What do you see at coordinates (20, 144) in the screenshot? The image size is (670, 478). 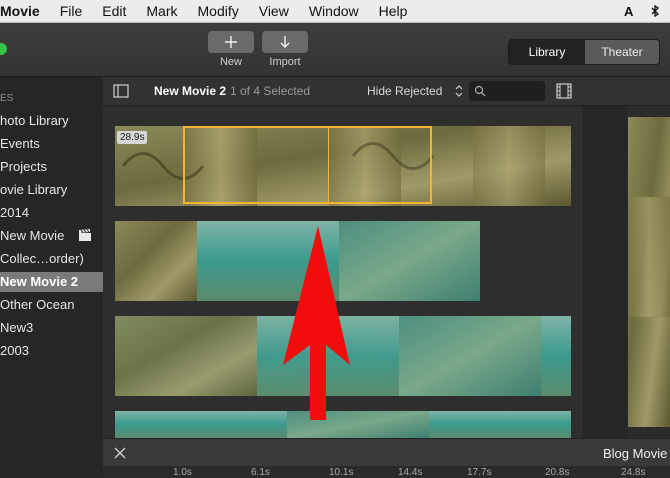 I see `sidebar-item-events: Events` at bounding box center [20, 144].